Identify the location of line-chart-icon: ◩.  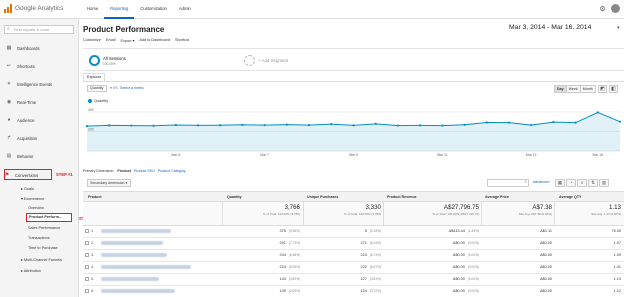
(602, 89).